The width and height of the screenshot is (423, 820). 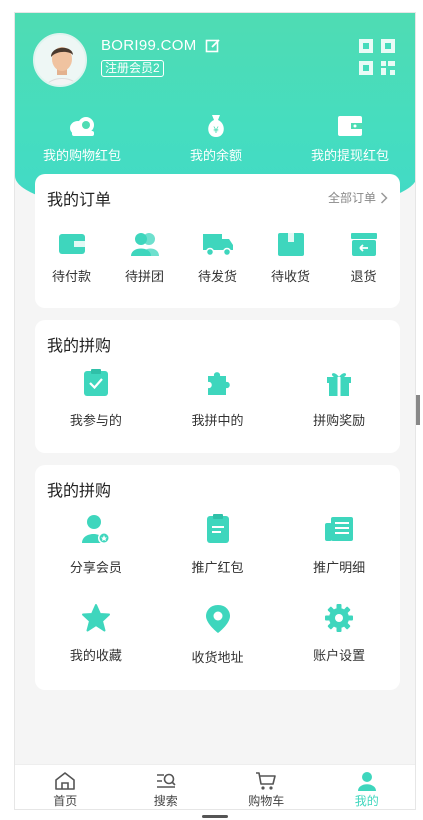 I want to click on box-icon, so click(x=290, y=244).